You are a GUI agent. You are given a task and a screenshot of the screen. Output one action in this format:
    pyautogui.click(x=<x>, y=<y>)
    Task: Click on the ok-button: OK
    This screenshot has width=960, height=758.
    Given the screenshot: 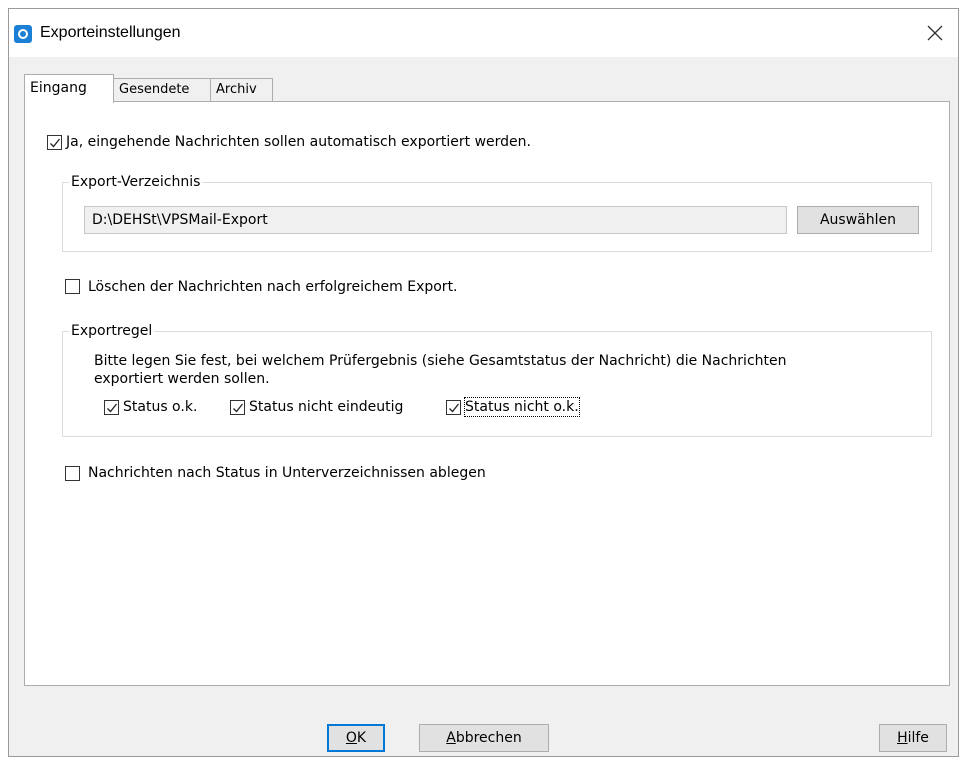 What is the action you would take?
    pyautogui.click(x=356, y=738)
    